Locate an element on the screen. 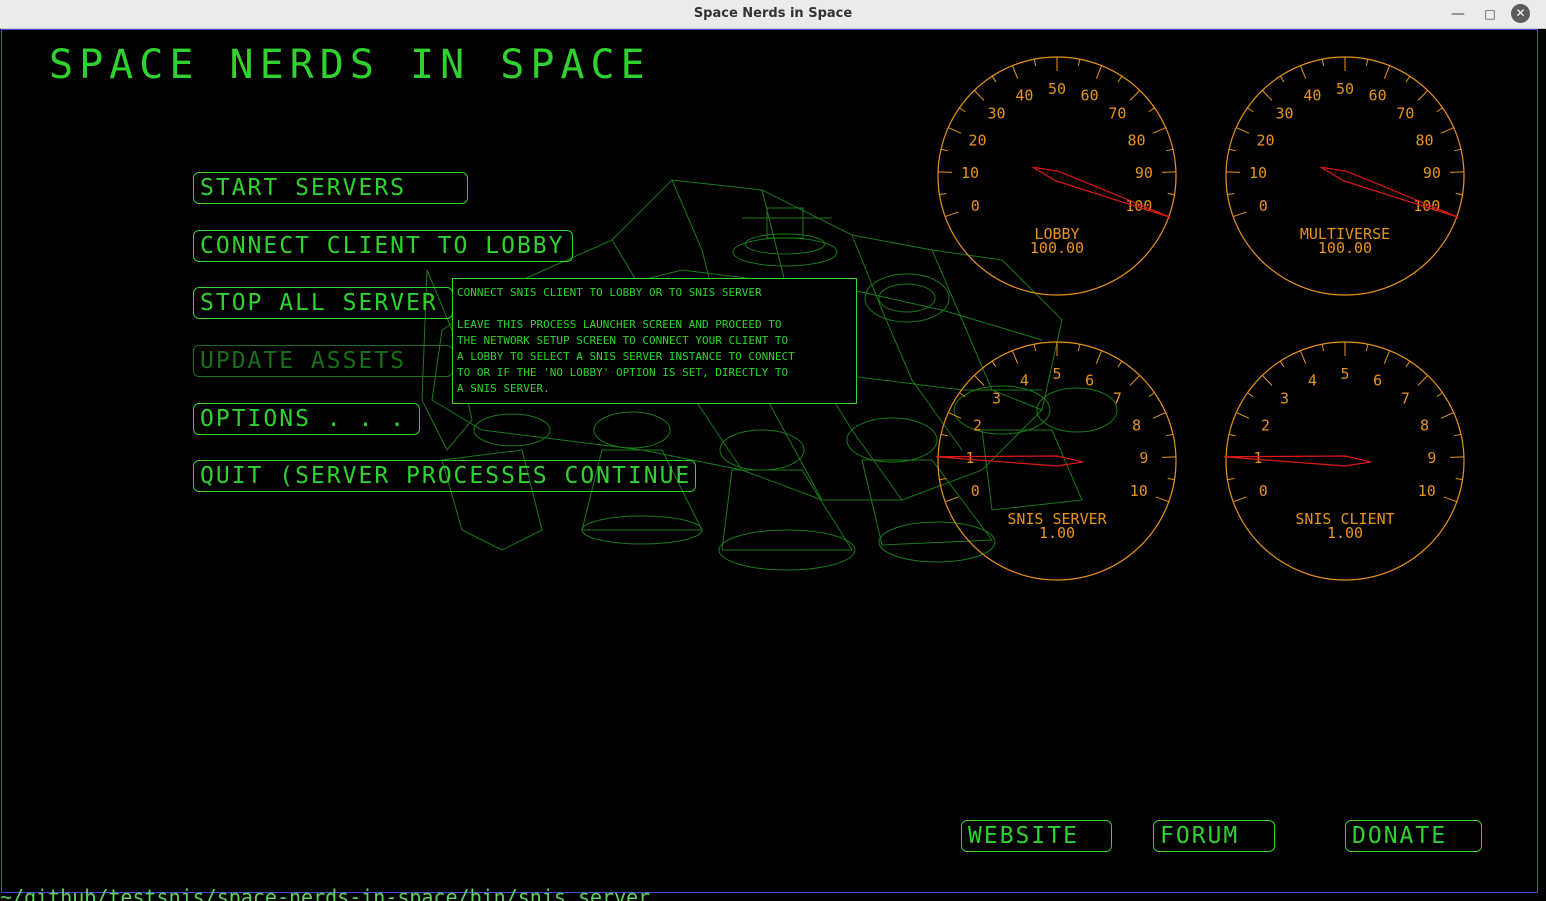 The width and height of the screenshot is (1546, 901). multiverse-tick-label: 20 is located at coordinates (1265, 141).